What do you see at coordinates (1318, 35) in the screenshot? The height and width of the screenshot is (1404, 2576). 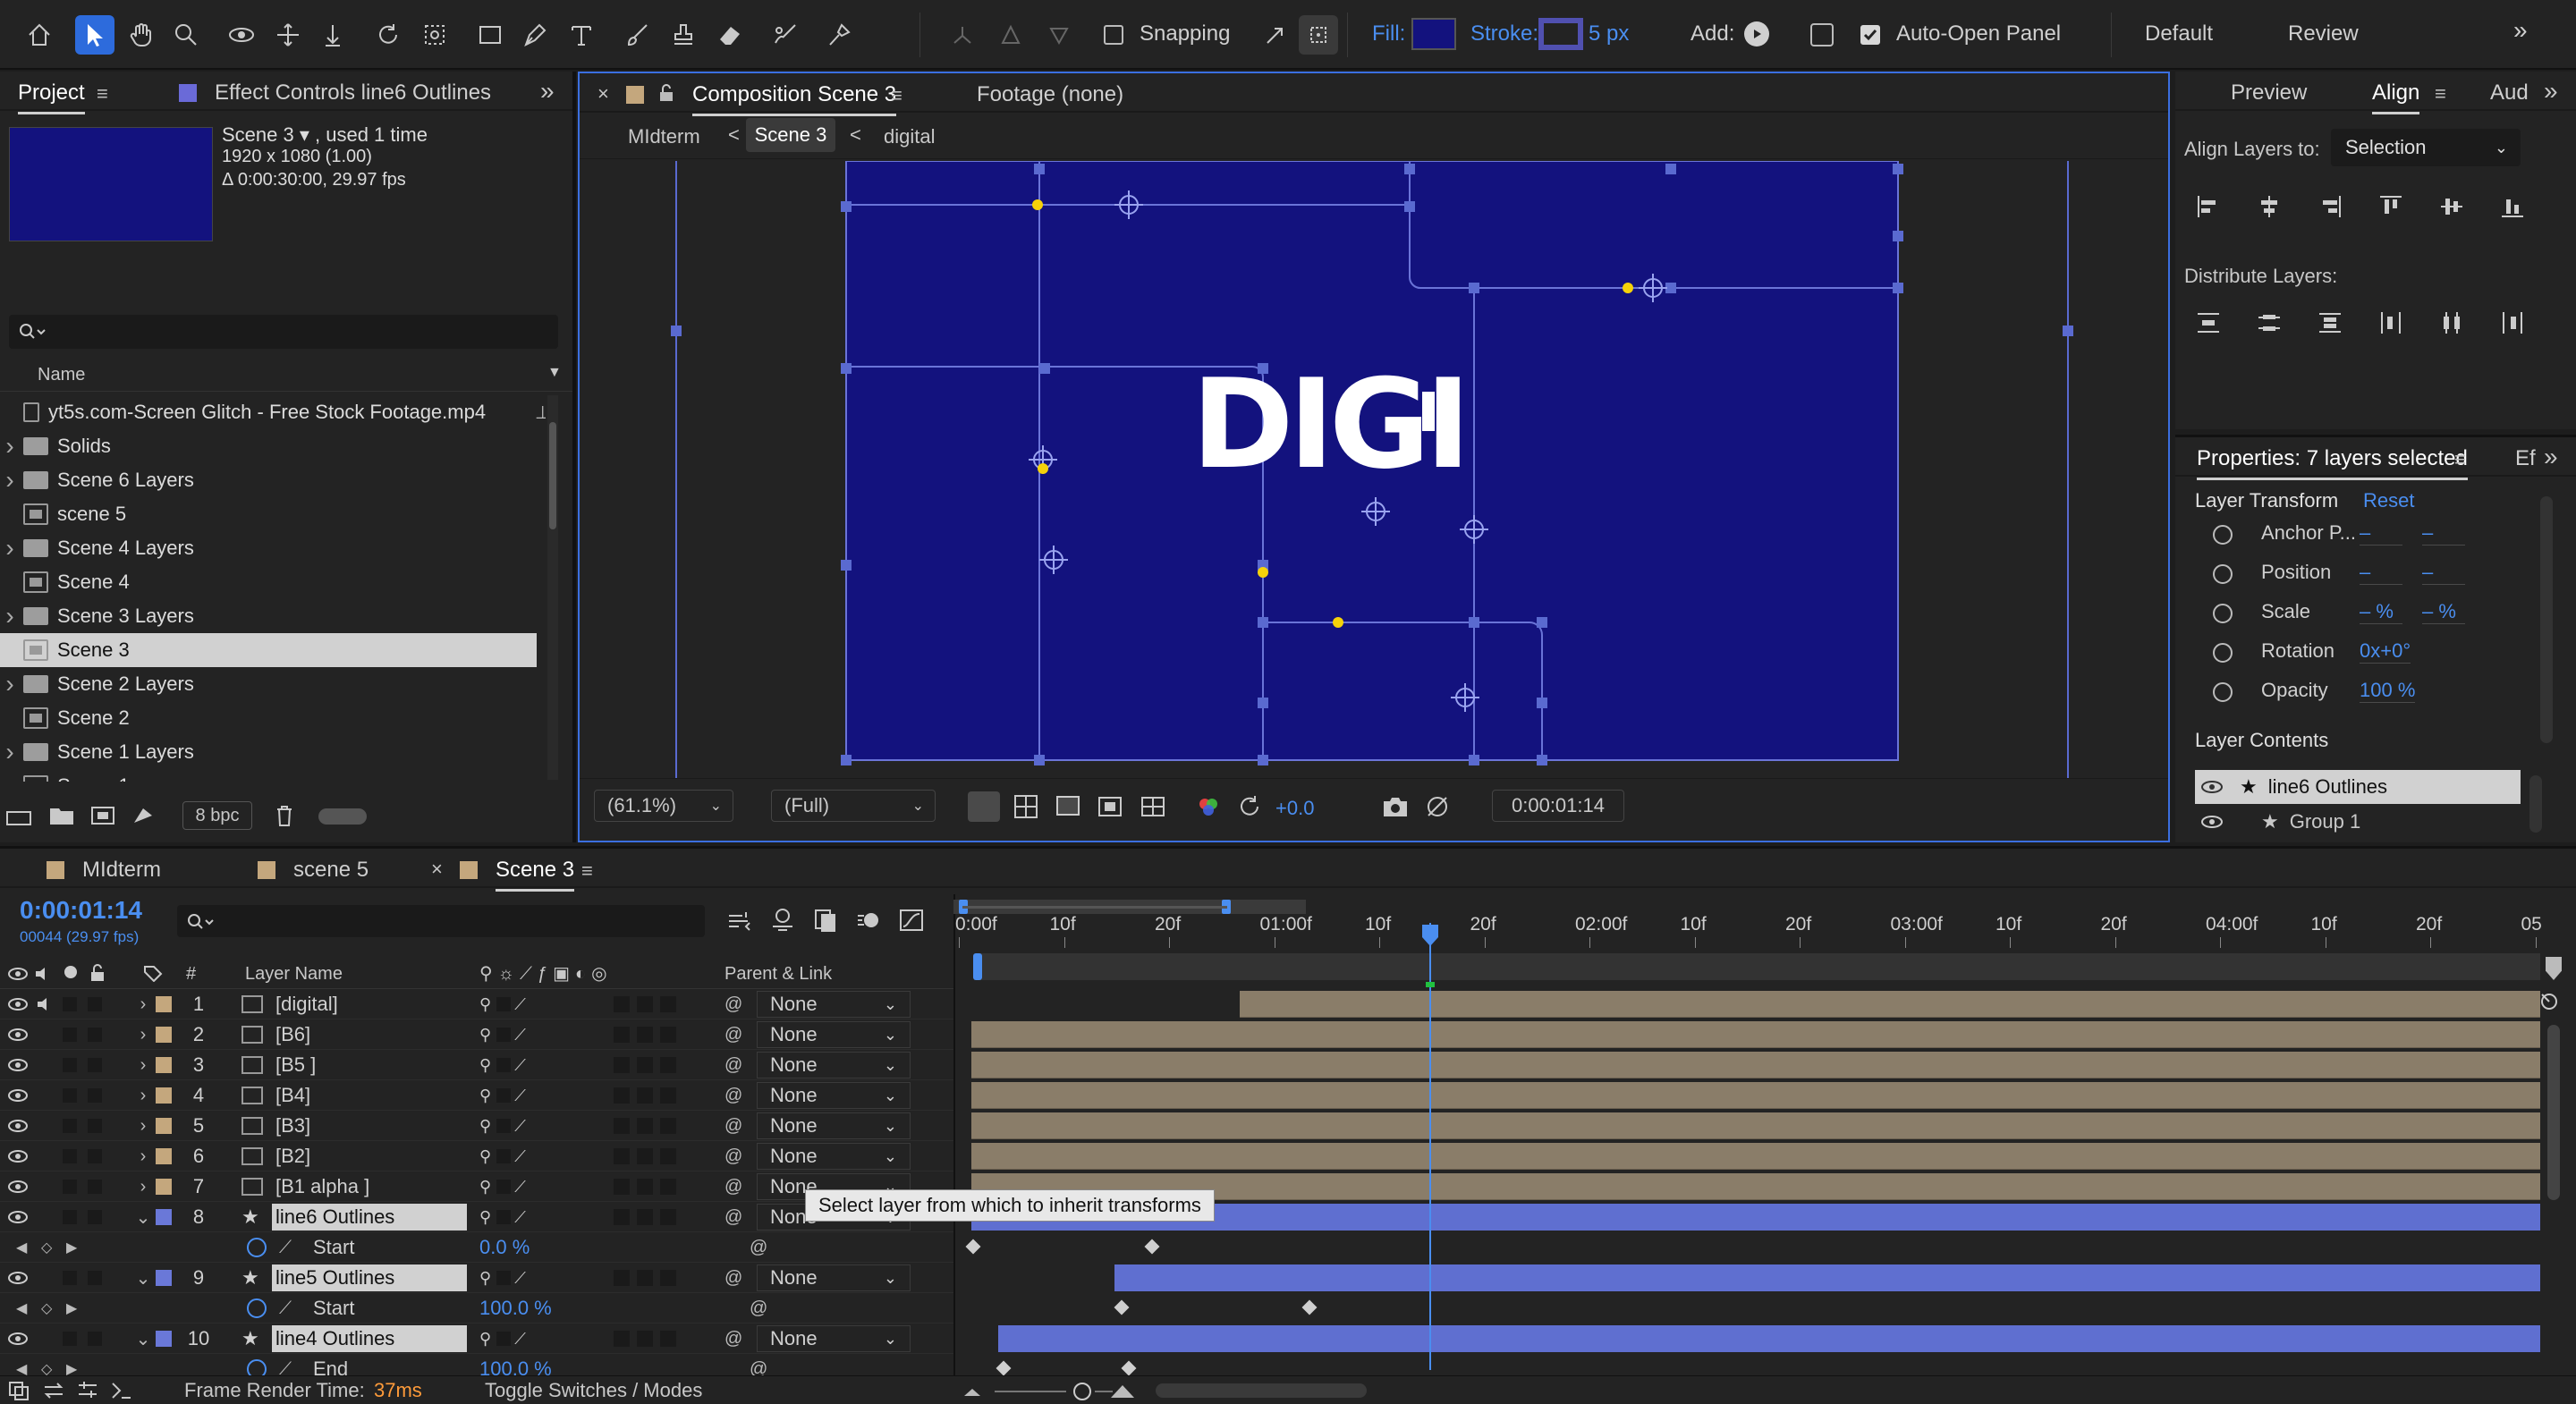 I see `snap-target-icon` at bounding box center [1318, 35].